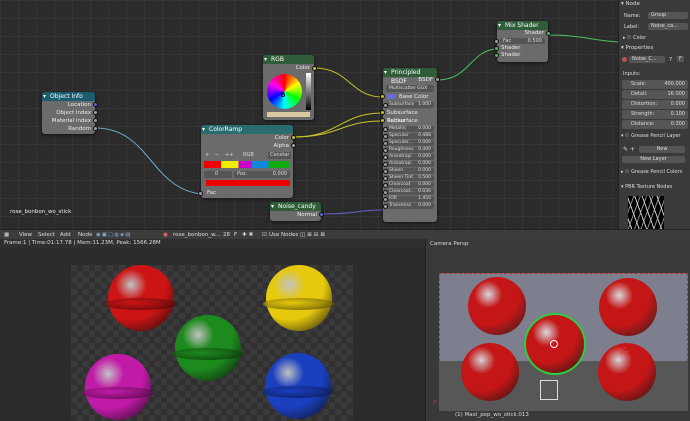 The image size is (690, 421). Describe the element at coordinates (229, 155) in the screenshot. I see `more-button: ++` at that location.